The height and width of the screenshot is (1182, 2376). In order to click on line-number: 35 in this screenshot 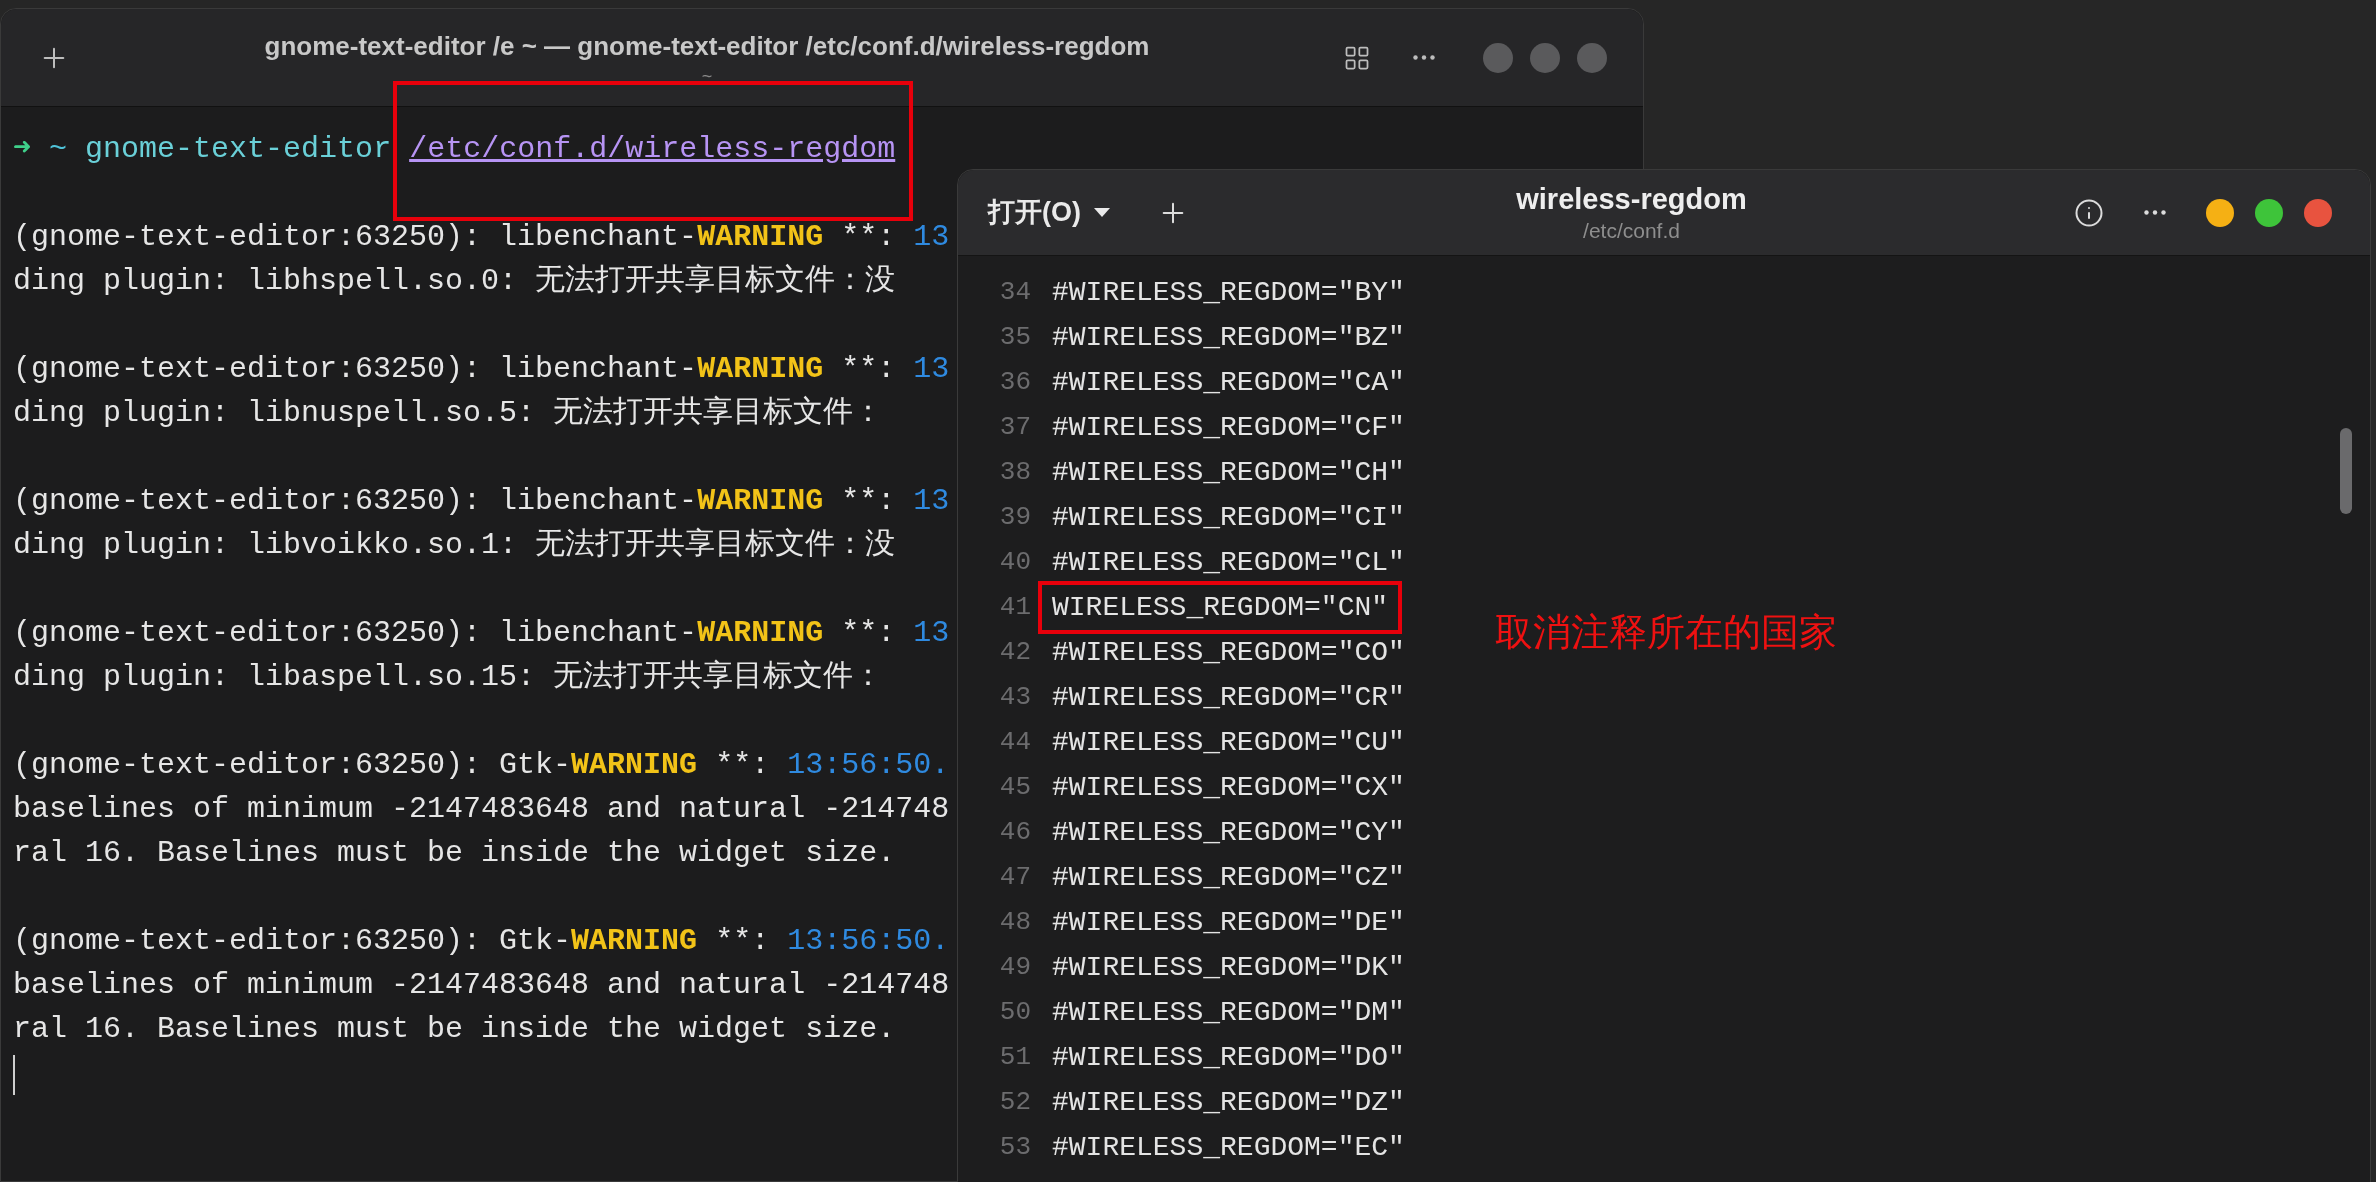, I will do `click(1014, 337)`.